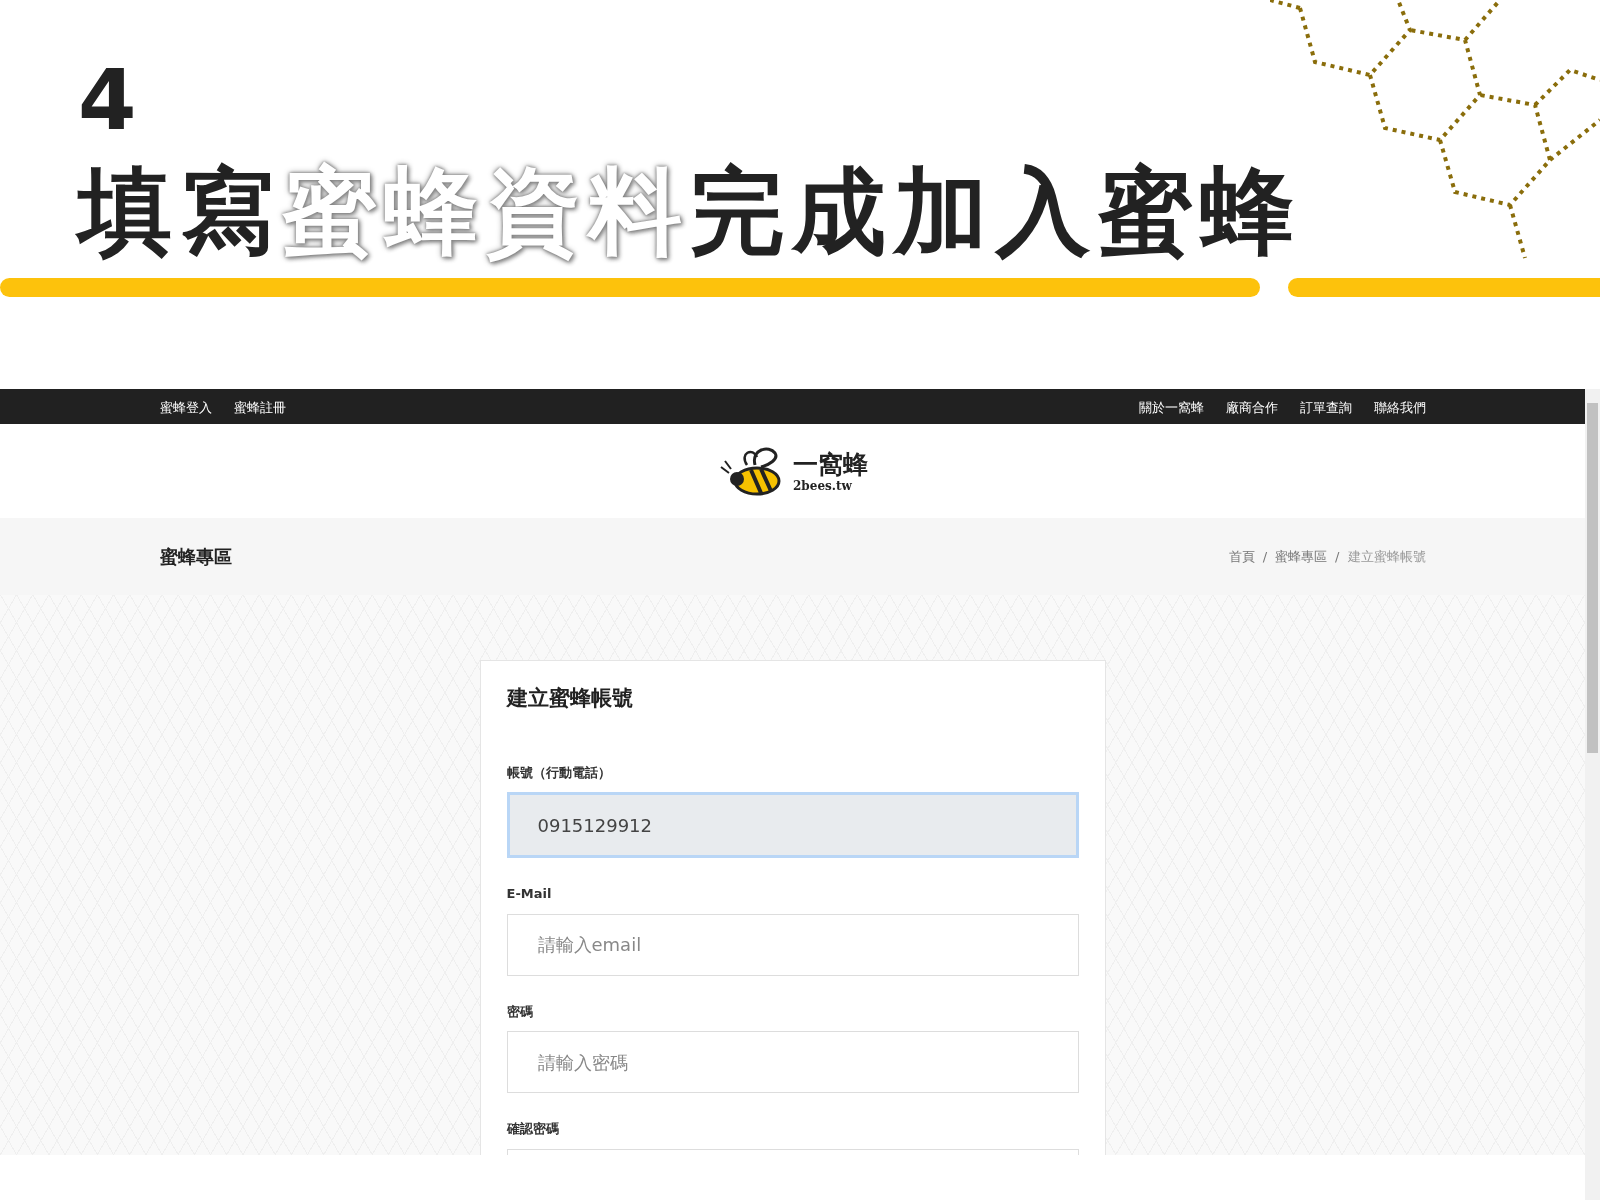  Describe the element at coordinates (792, 471) in the screenshot. I see `site-logo: 一窩蜂 2bees.tw` at that location.